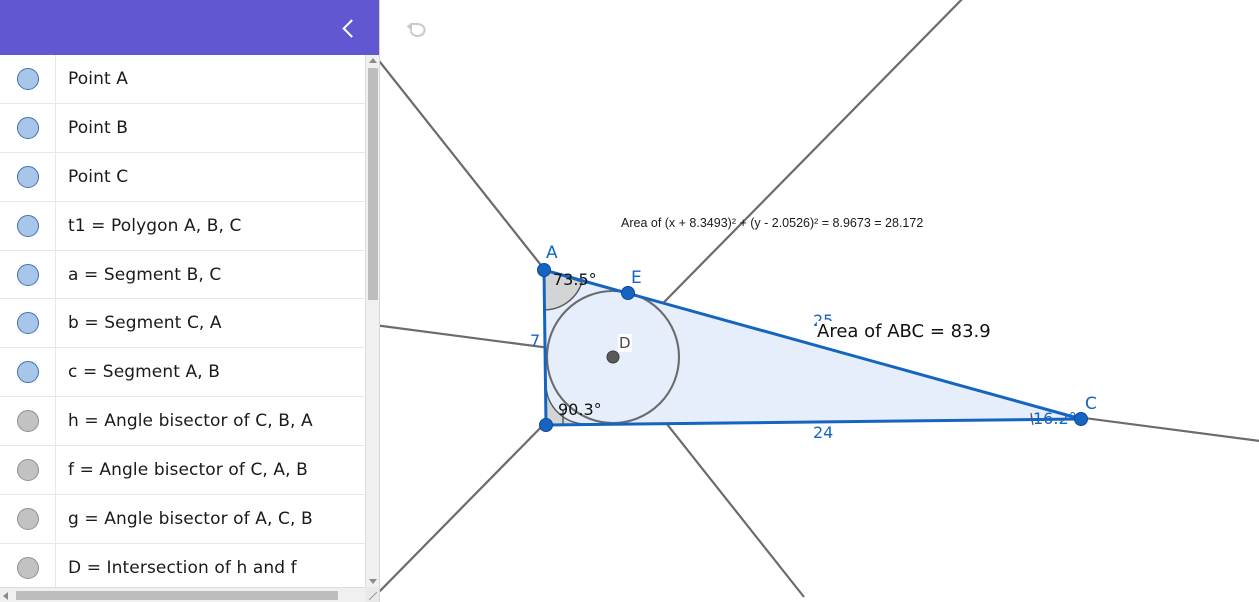  I want to click on point-a, so click(544, 270).